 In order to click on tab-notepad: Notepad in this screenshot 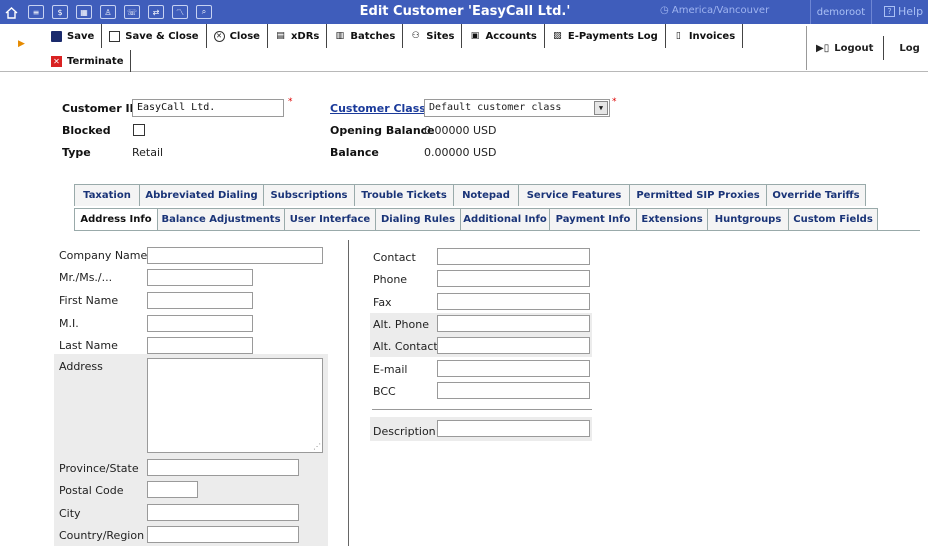, I will do `click(486, 195)`.